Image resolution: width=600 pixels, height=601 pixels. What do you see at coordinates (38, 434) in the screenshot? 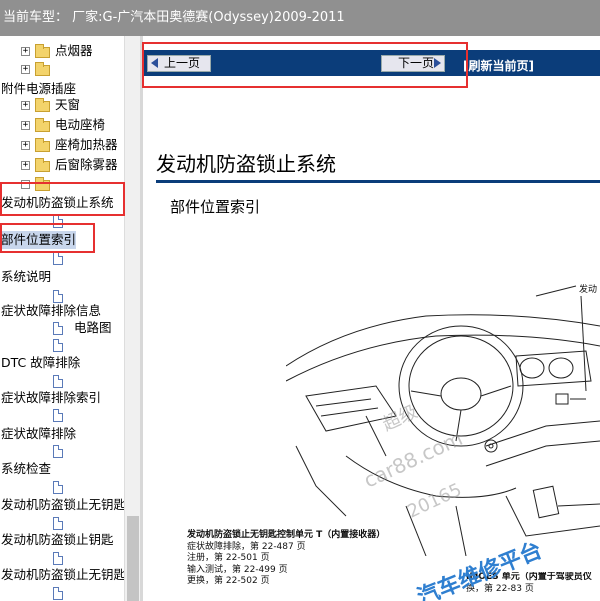
I see `tree-item-label: 症状故障排除` at bounding box center [38, 434].